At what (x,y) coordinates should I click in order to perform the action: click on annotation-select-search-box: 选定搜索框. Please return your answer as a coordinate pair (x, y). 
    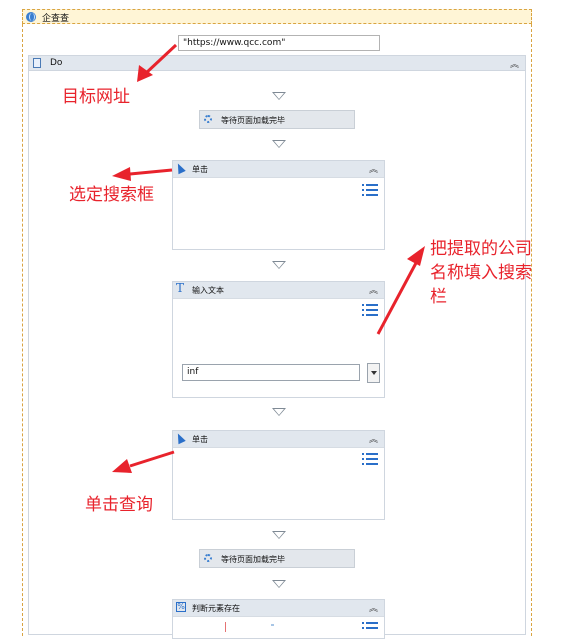
    Looking at the image, I should click on (111, 195).